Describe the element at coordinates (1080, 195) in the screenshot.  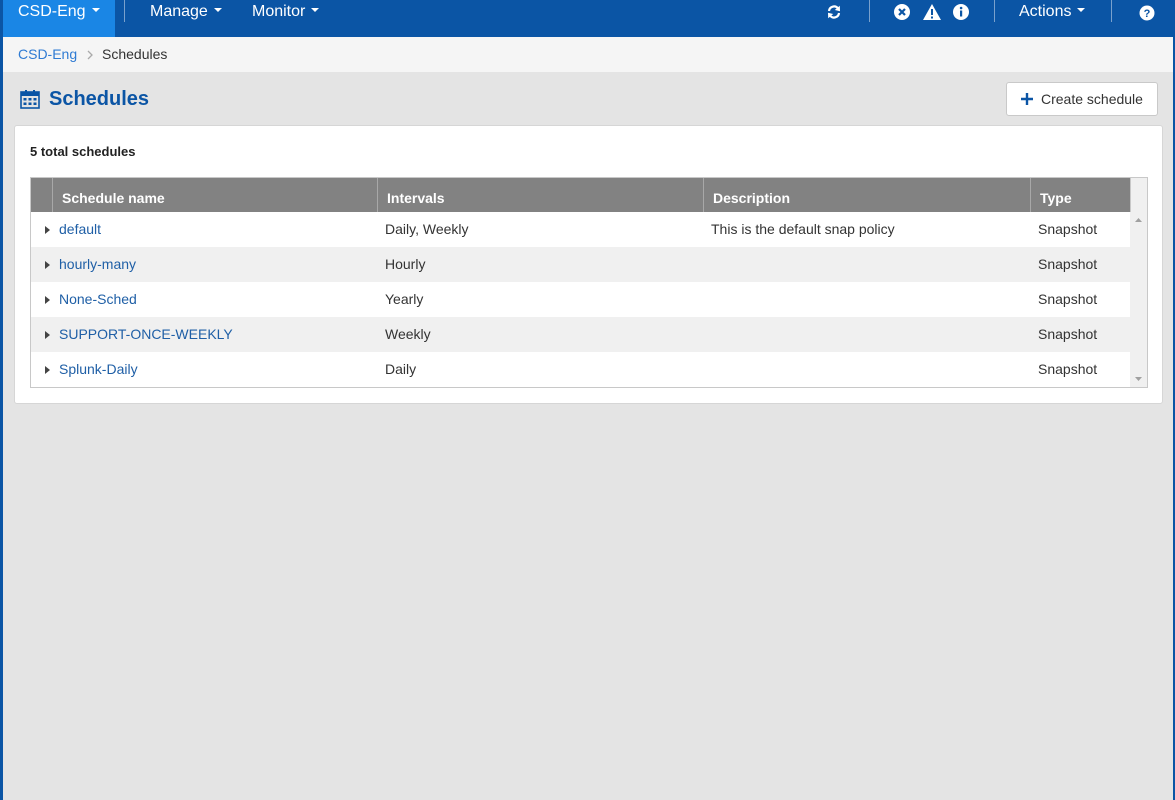
I see `column-header-type: Type` at that location.